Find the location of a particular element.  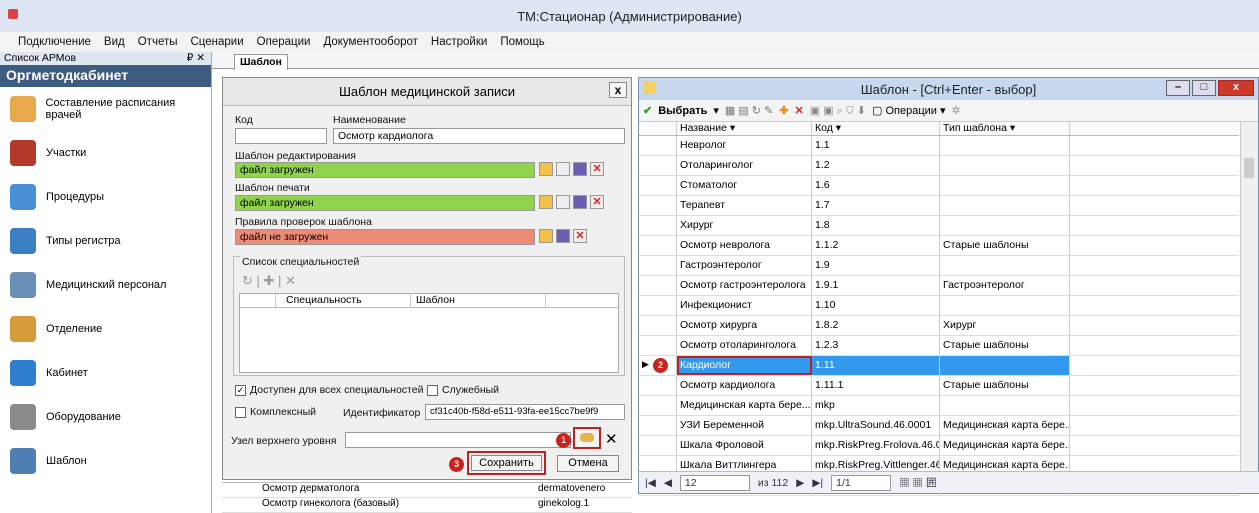

table-row: Медицинская карта бере... mkp is located at coordinates (939, 406).